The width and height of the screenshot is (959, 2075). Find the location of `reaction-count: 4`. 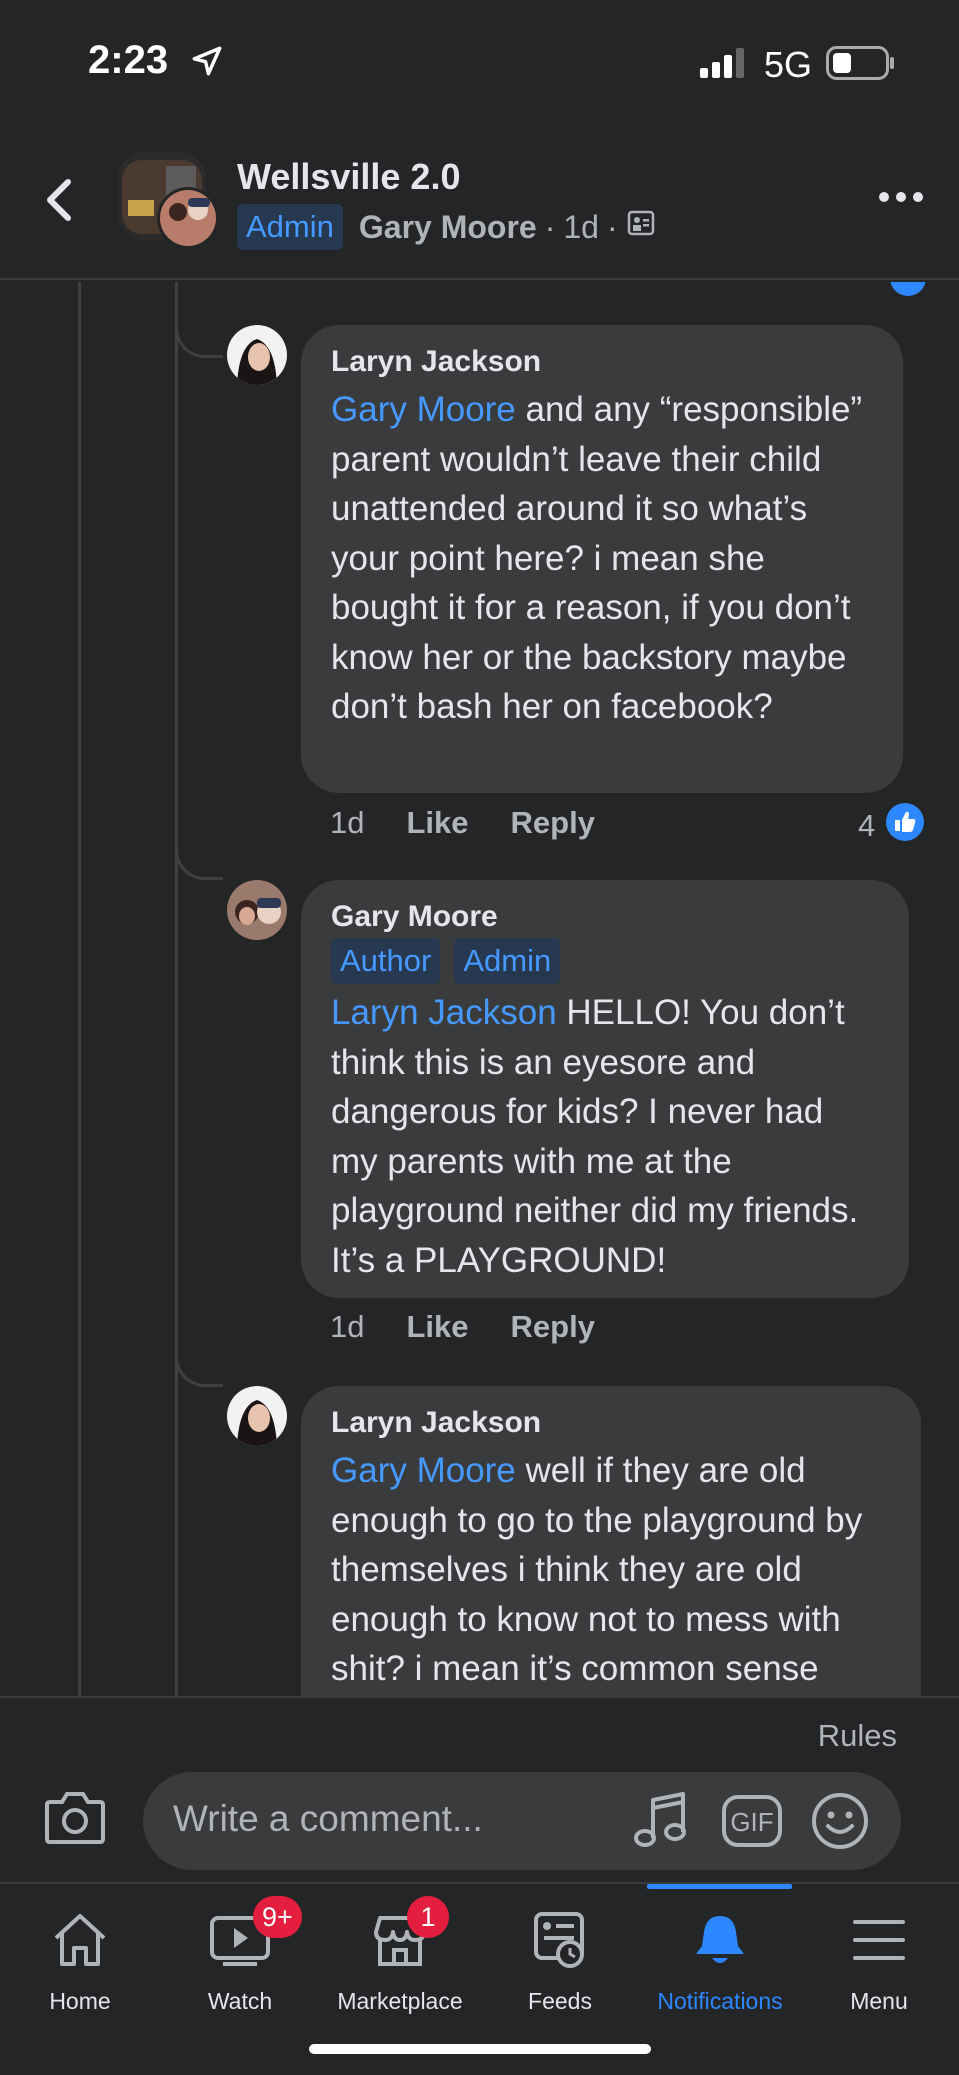

reaction-count: 4 is located at coordinates (867, 825).